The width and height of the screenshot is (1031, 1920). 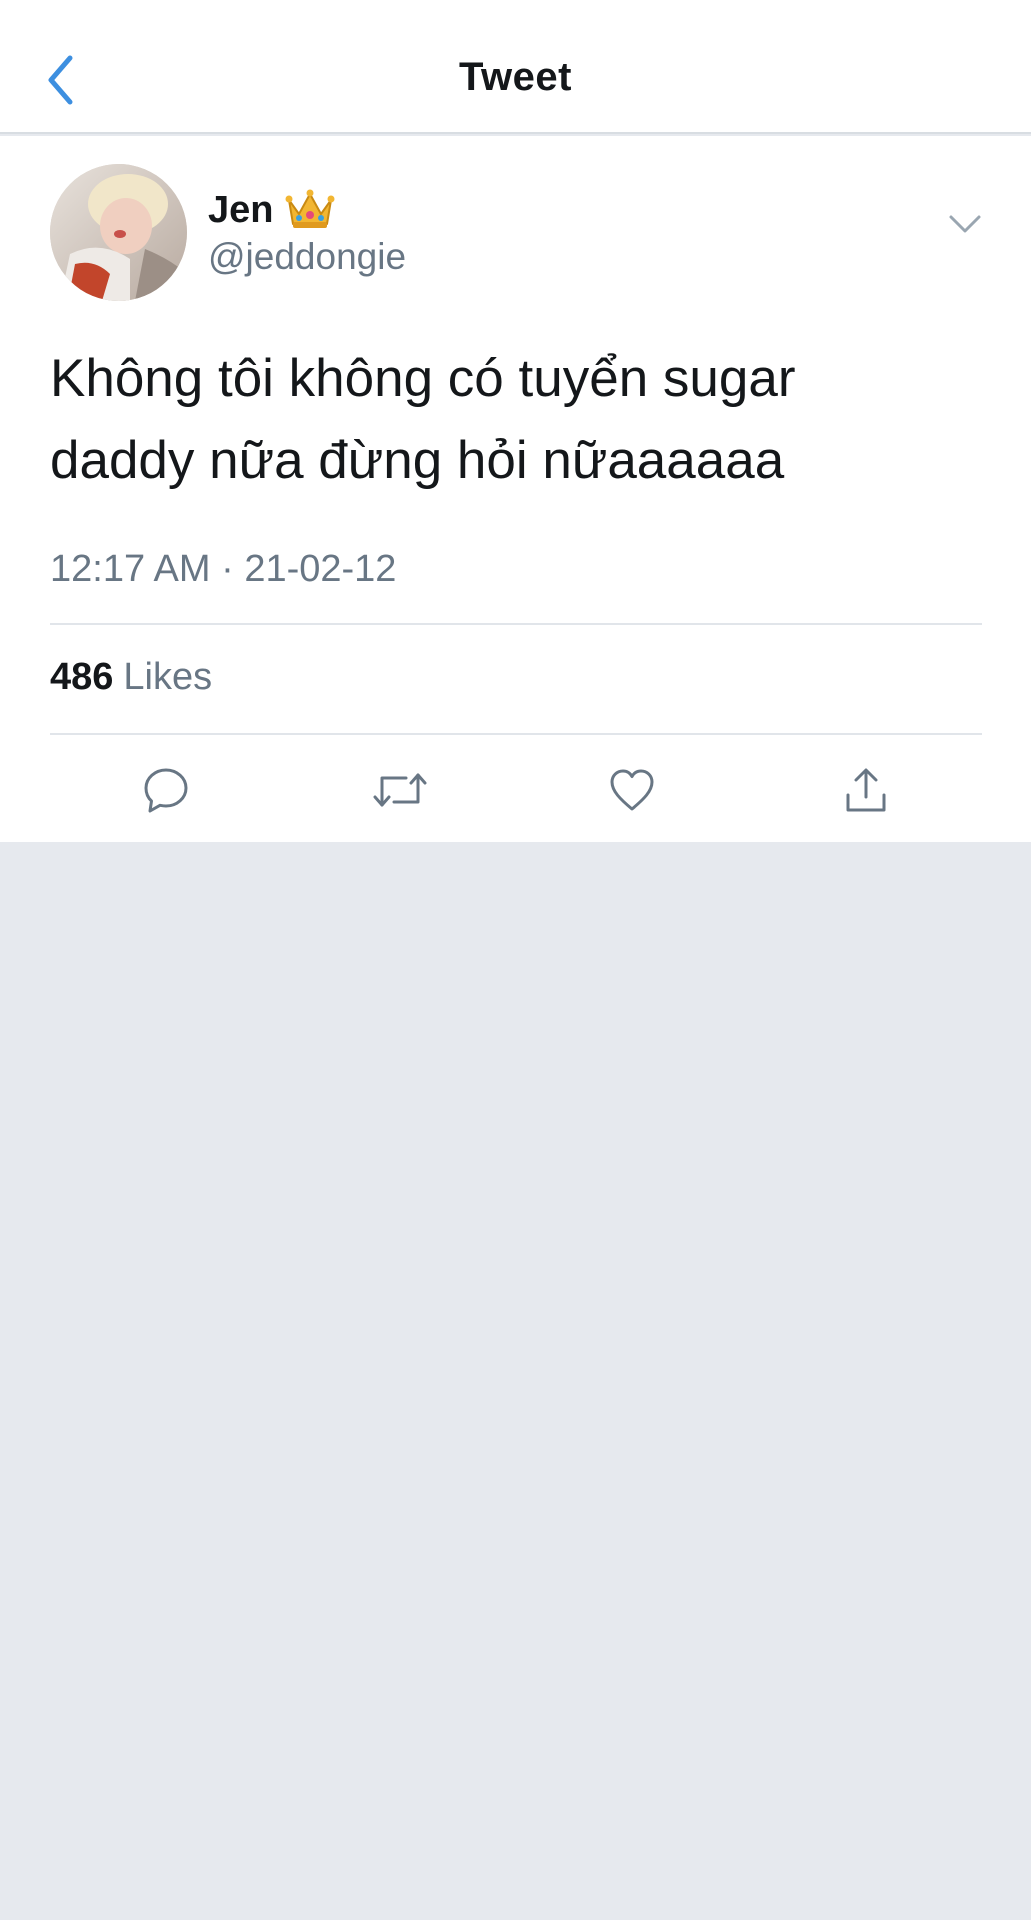 I want to click on nav-header: Tweet, so click(x=515, y=67).